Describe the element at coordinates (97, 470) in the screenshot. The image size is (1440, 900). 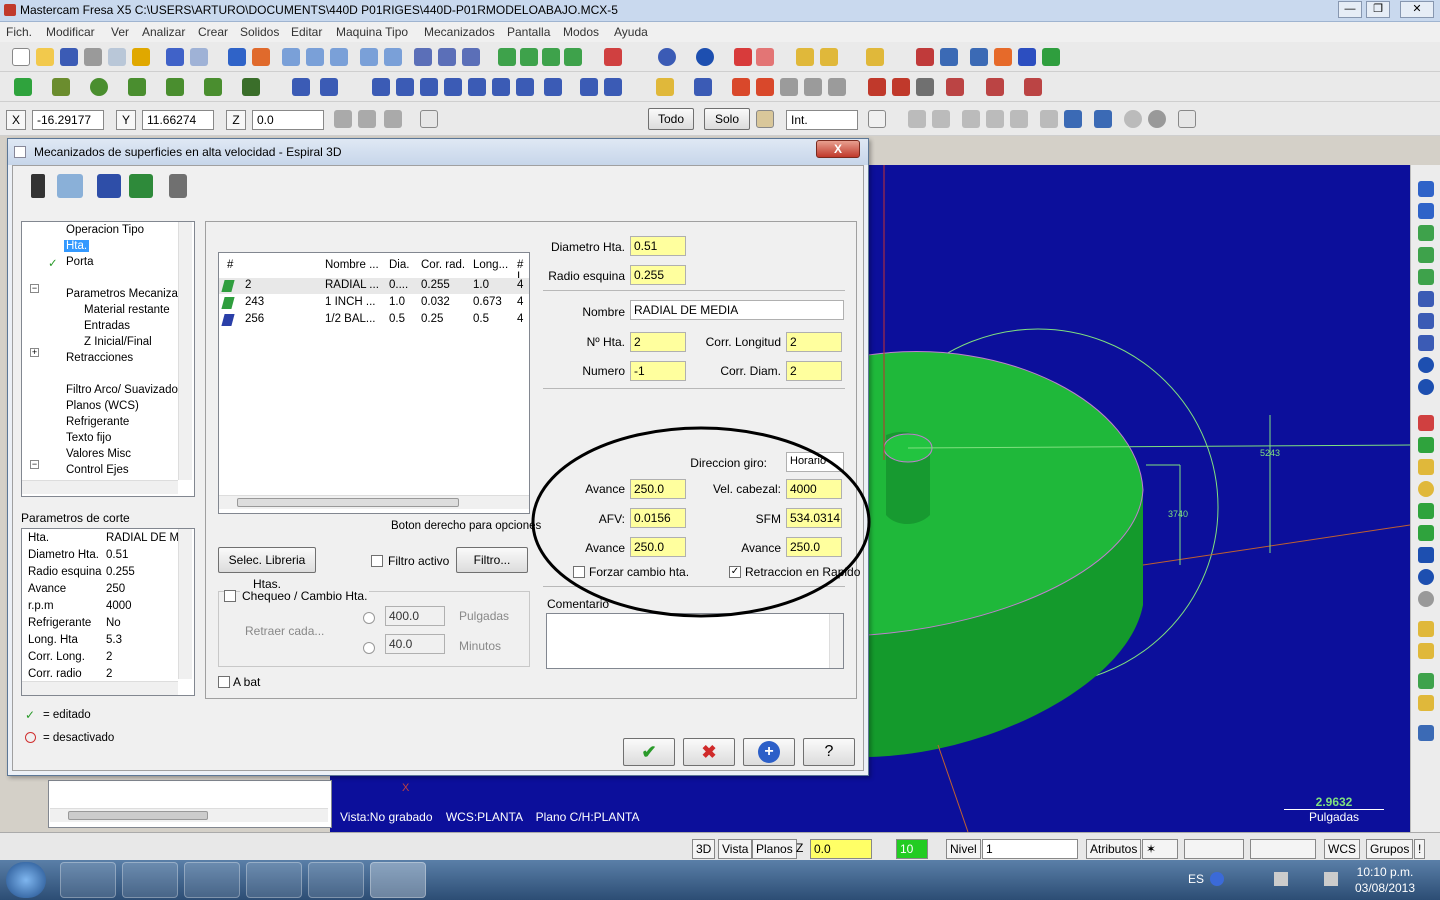
I see `tree-control-ejes: Control Ejes` at that location.